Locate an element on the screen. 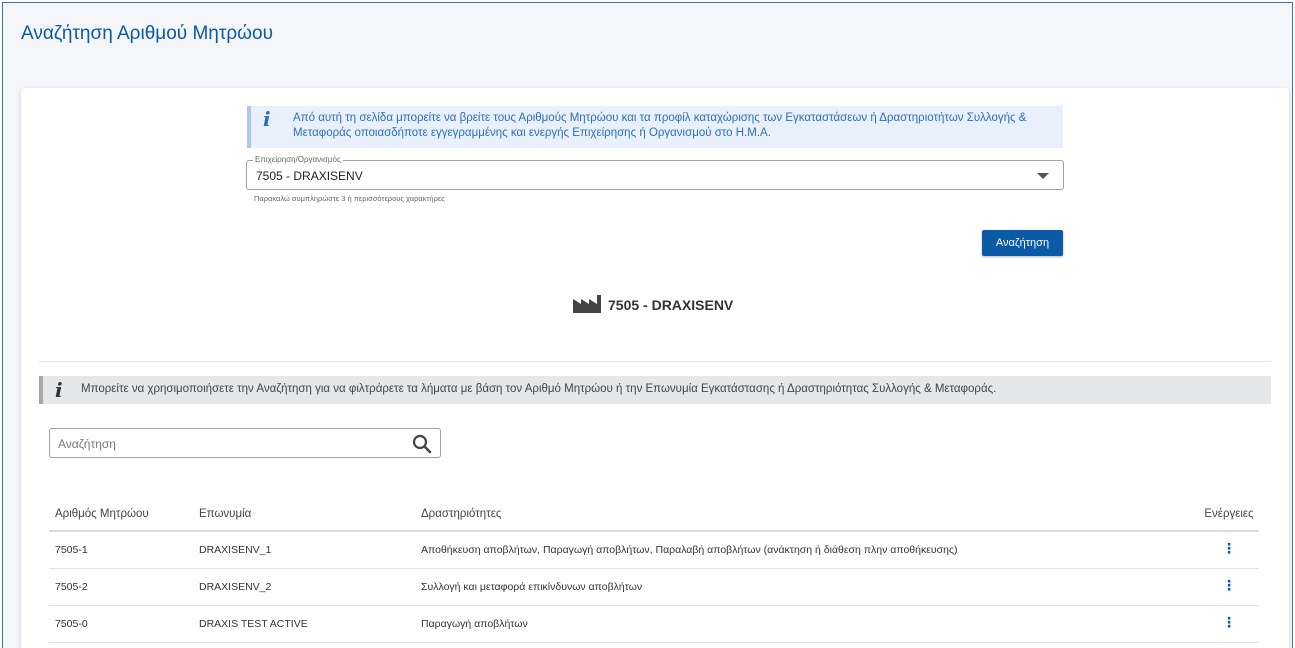 Image resolution: width=1295 pixels, height=648 pixels. divider is located at coordinates (655, 361).